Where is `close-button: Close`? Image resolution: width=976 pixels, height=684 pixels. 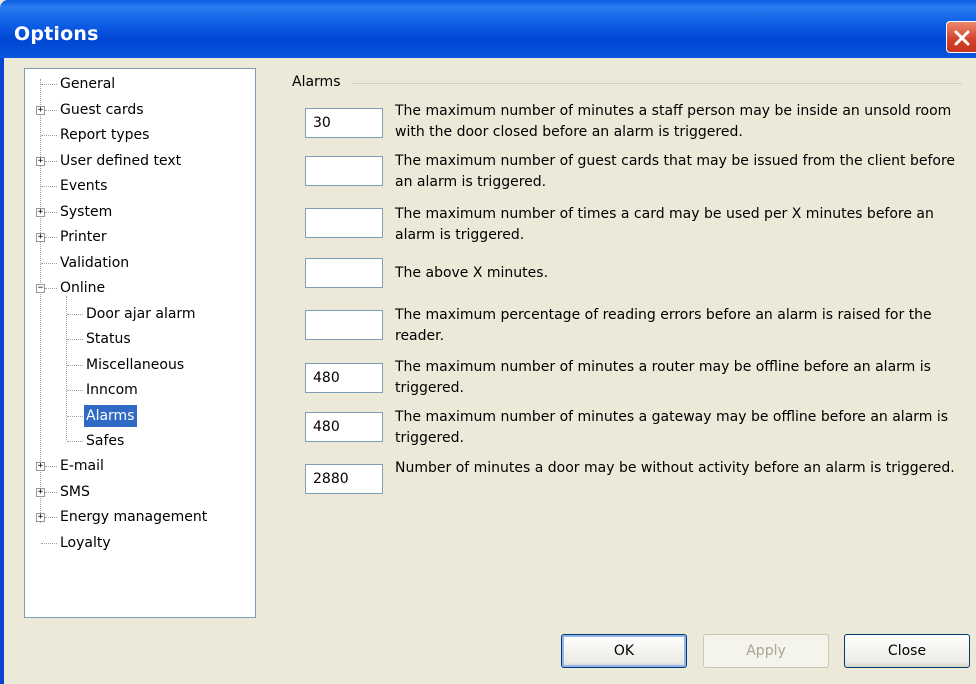 close-button: Close is located at coordinates (907, 651).